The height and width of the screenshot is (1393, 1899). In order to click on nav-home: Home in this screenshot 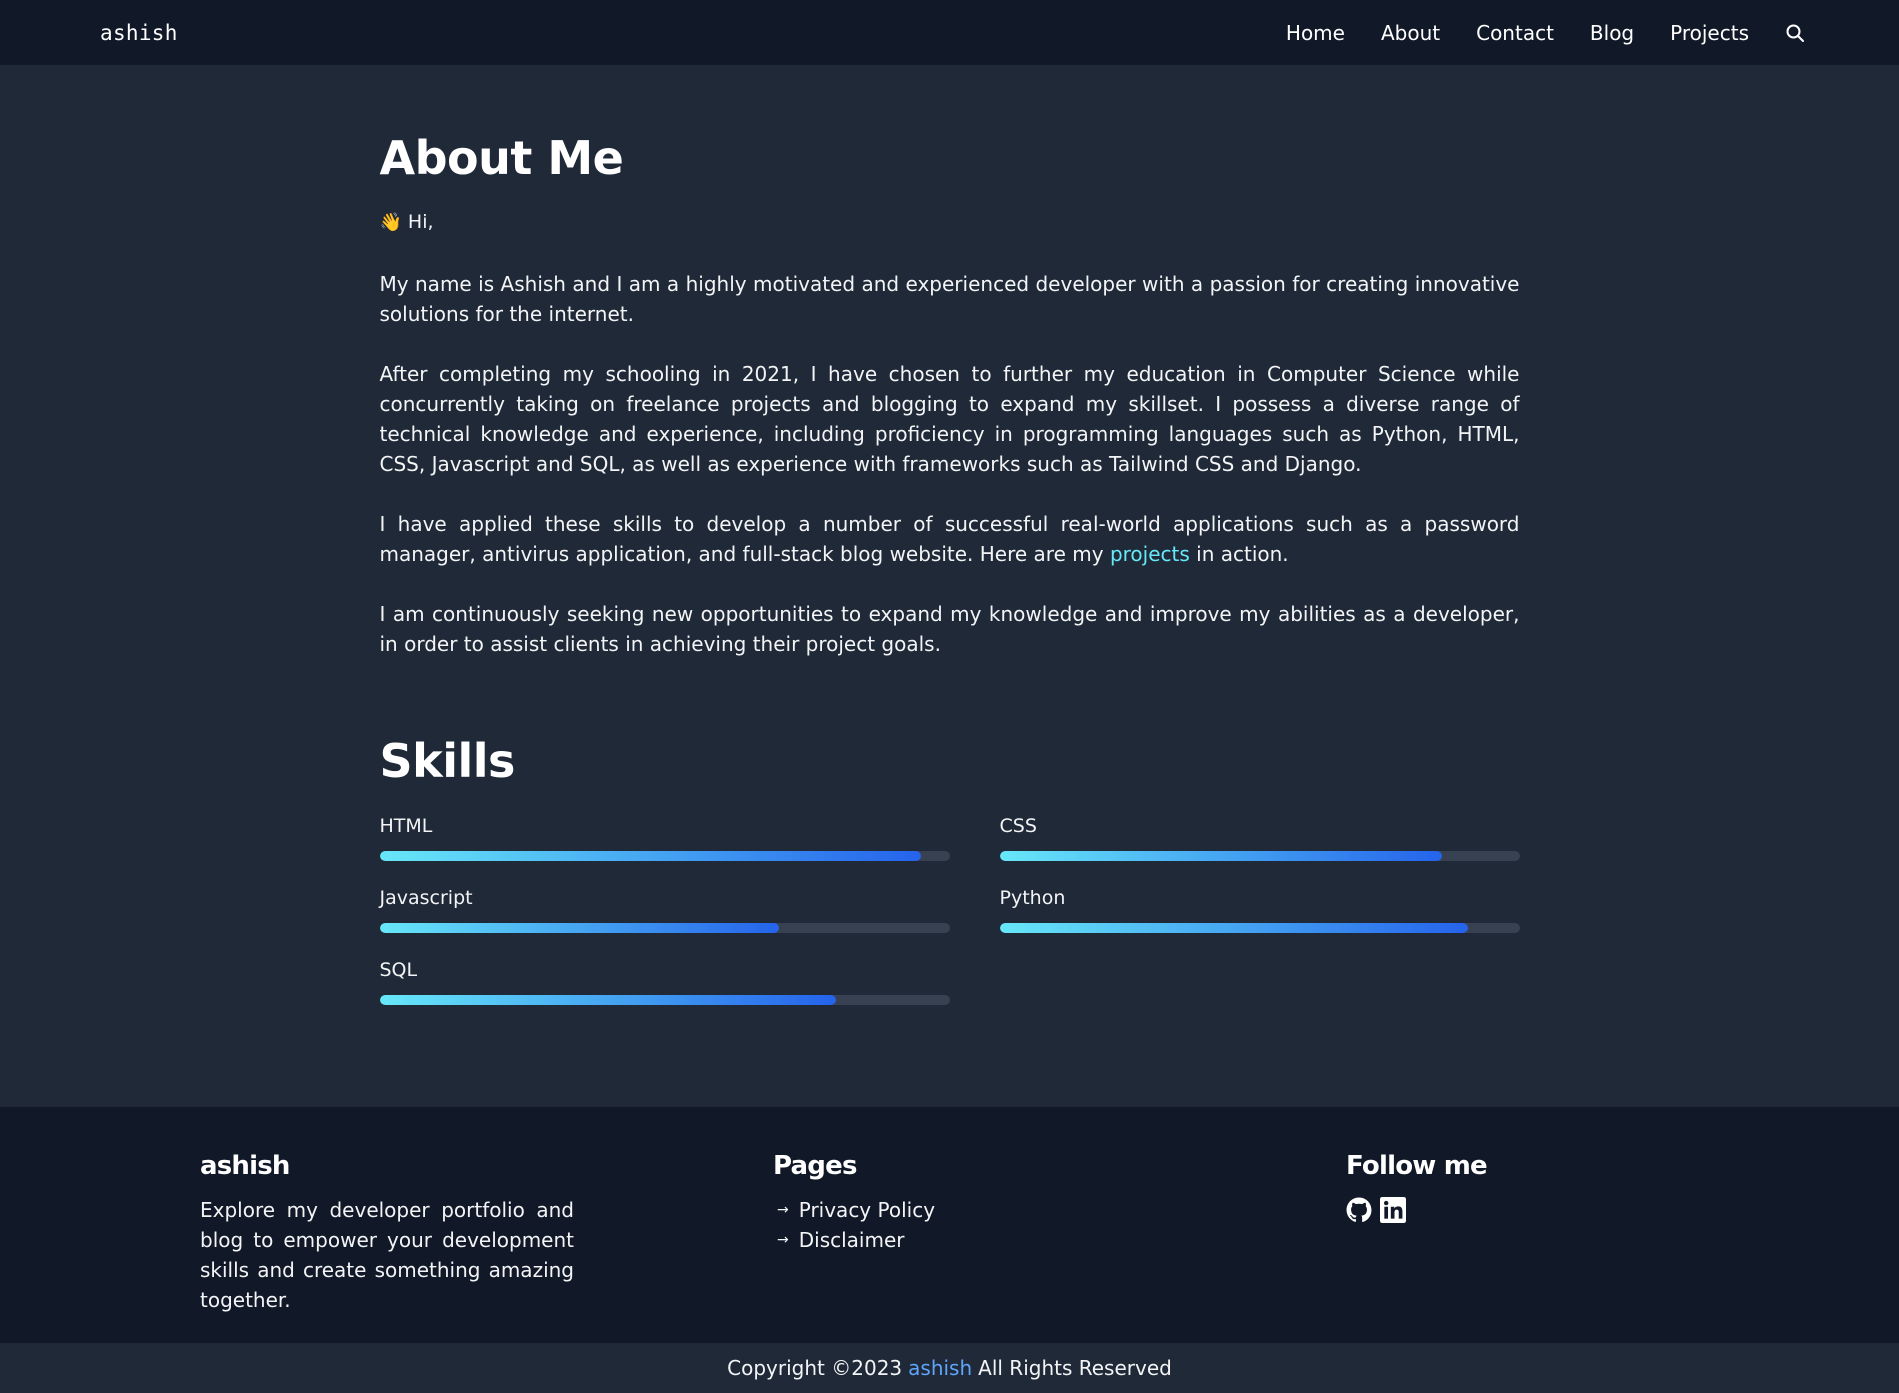, I will do `click(1315, 33)`.